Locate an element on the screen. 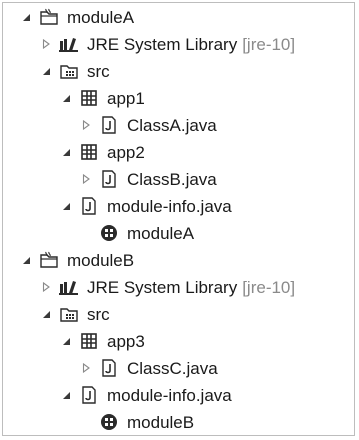  tree-item-label: ClassB.java is located at coordinates (172, 179).